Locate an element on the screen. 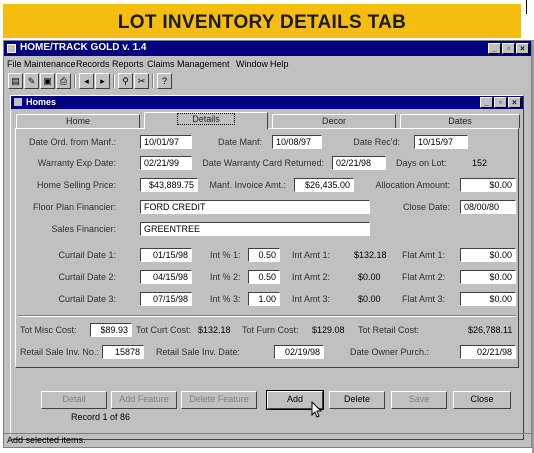  tot-misc-field: $89.93 is located at coordinates (111, 330).